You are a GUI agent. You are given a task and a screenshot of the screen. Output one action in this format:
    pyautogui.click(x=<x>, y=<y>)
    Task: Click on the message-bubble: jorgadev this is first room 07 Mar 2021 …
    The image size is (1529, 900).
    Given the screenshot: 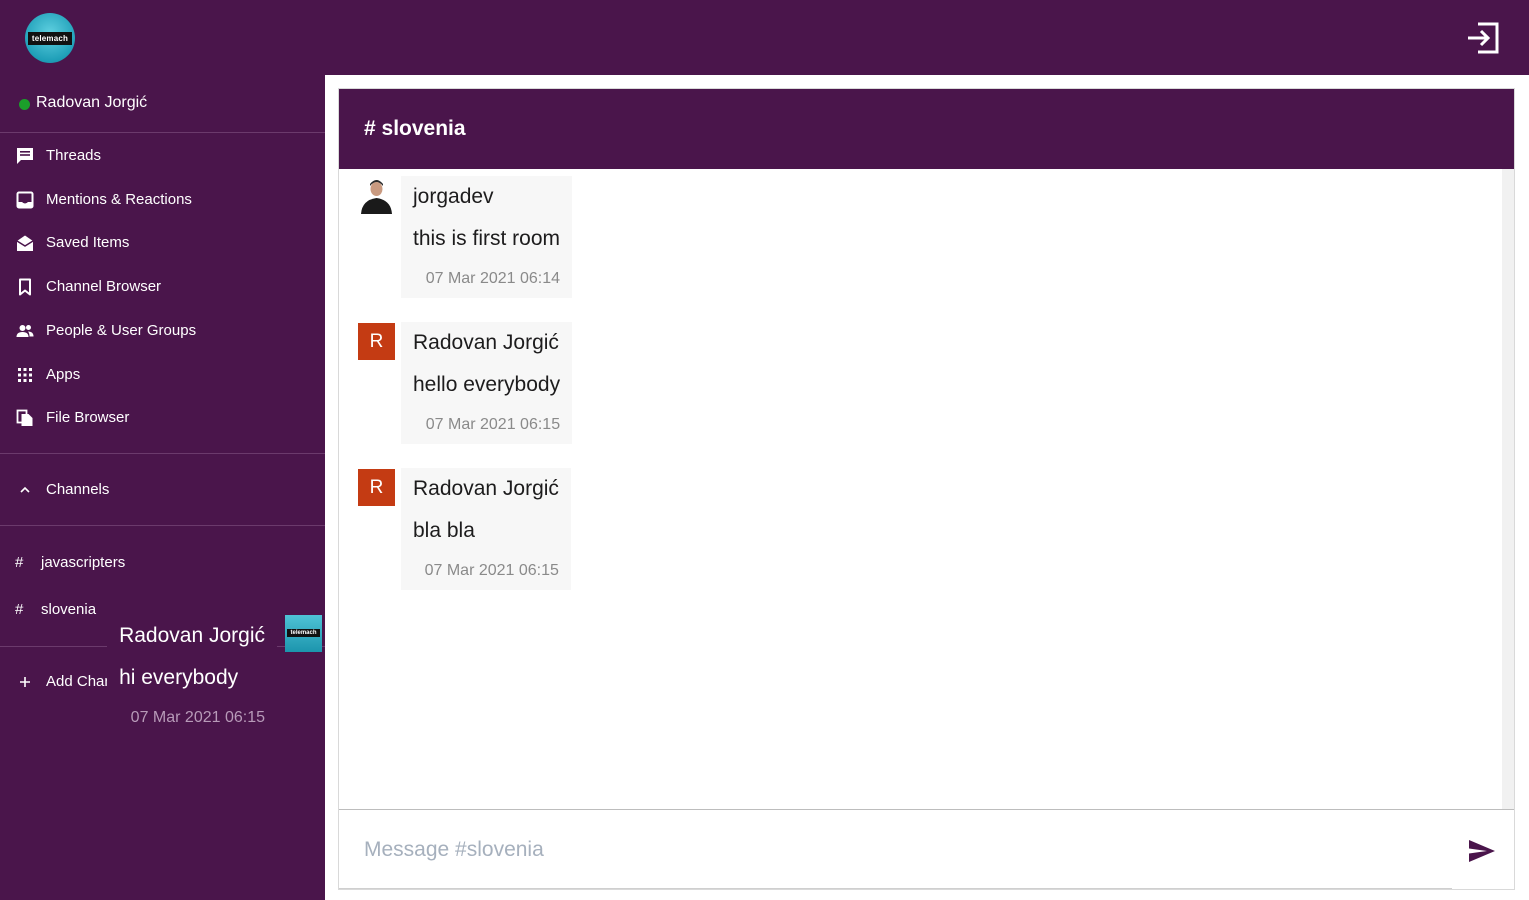 What is the action you would take?
    pyautogui.click(x=487, y=237)
    